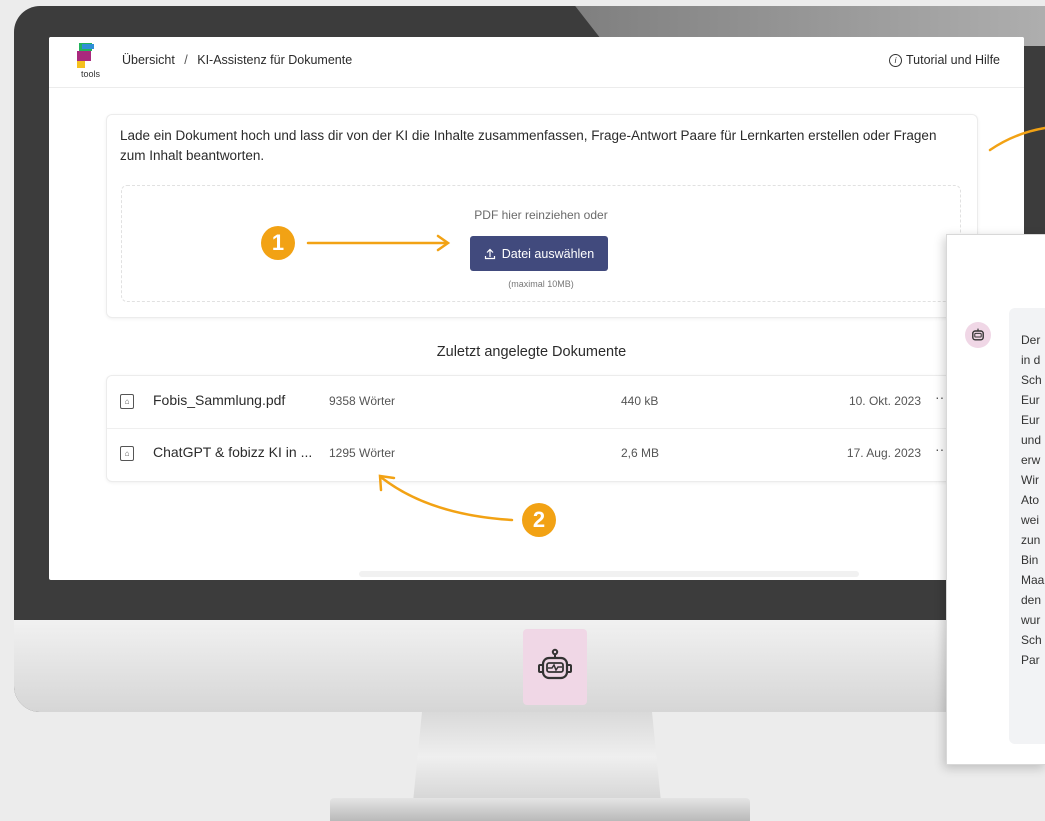 This screenshot has height=821, width=1045. I want to click on chat-line: wur, so click(1031, 620).